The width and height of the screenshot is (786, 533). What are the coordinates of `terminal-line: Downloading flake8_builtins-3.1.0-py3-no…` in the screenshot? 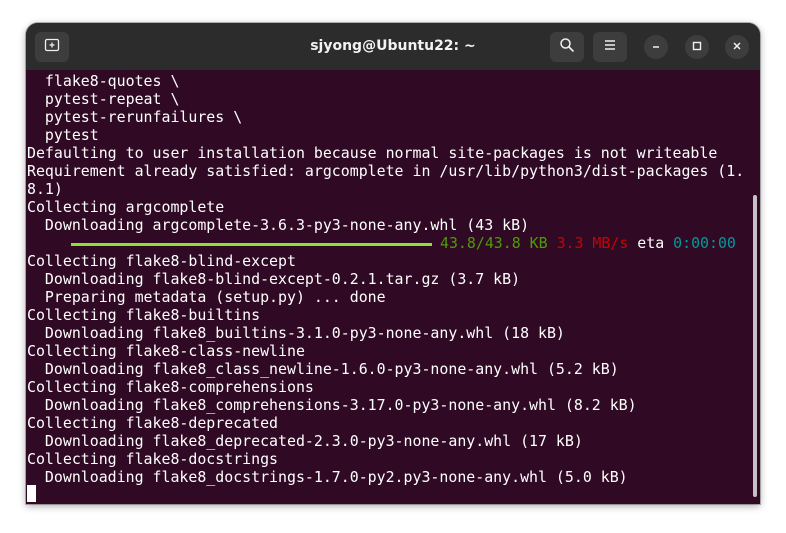 It's located at (296, 333).